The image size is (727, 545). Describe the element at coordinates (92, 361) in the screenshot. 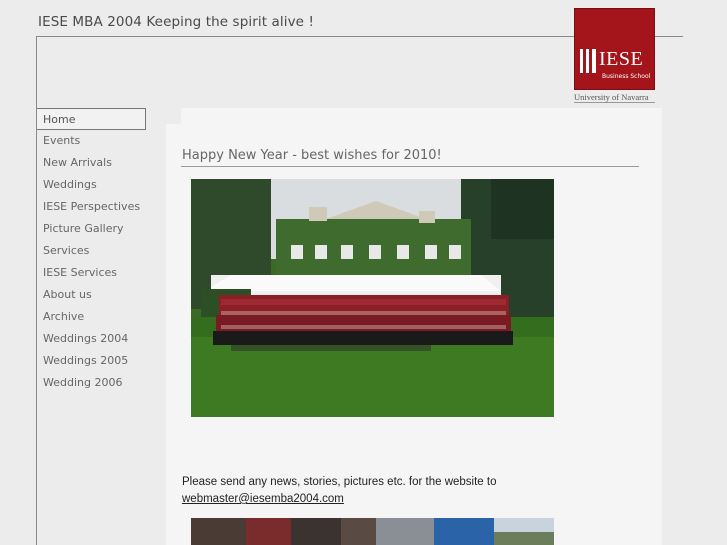

I see `nav-item-weddings-2005: Weddings 2005` at that location.